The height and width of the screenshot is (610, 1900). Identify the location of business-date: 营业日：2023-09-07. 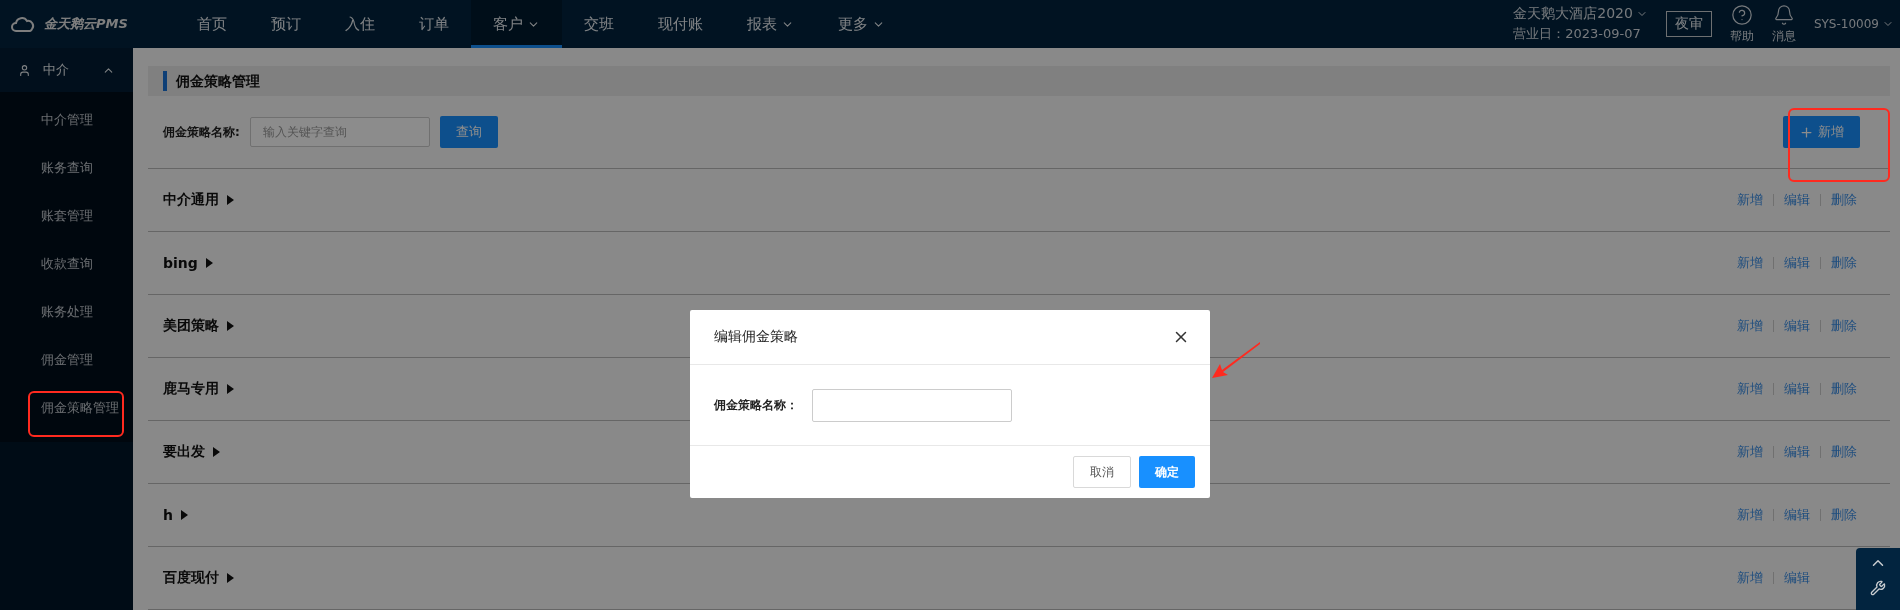
(1577, 34).